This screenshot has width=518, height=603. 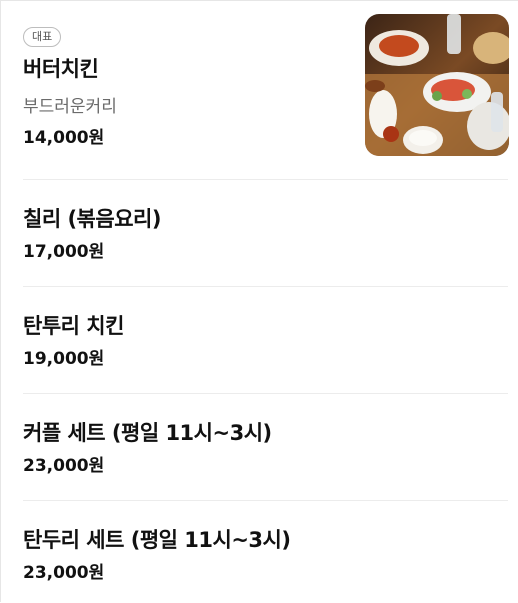 I want to click on food-photo-image, so click(x=437, y=85).